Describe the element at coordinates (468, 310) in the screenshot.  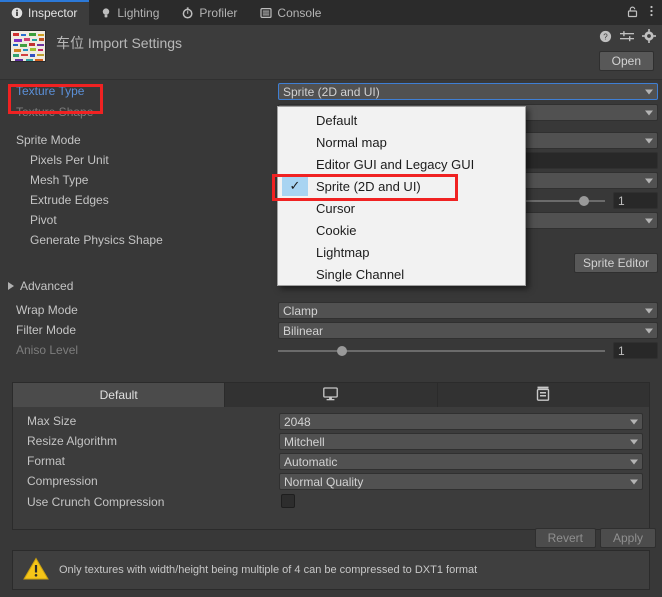
I see `wrap-mode-dropdown: Clamp` at that location.